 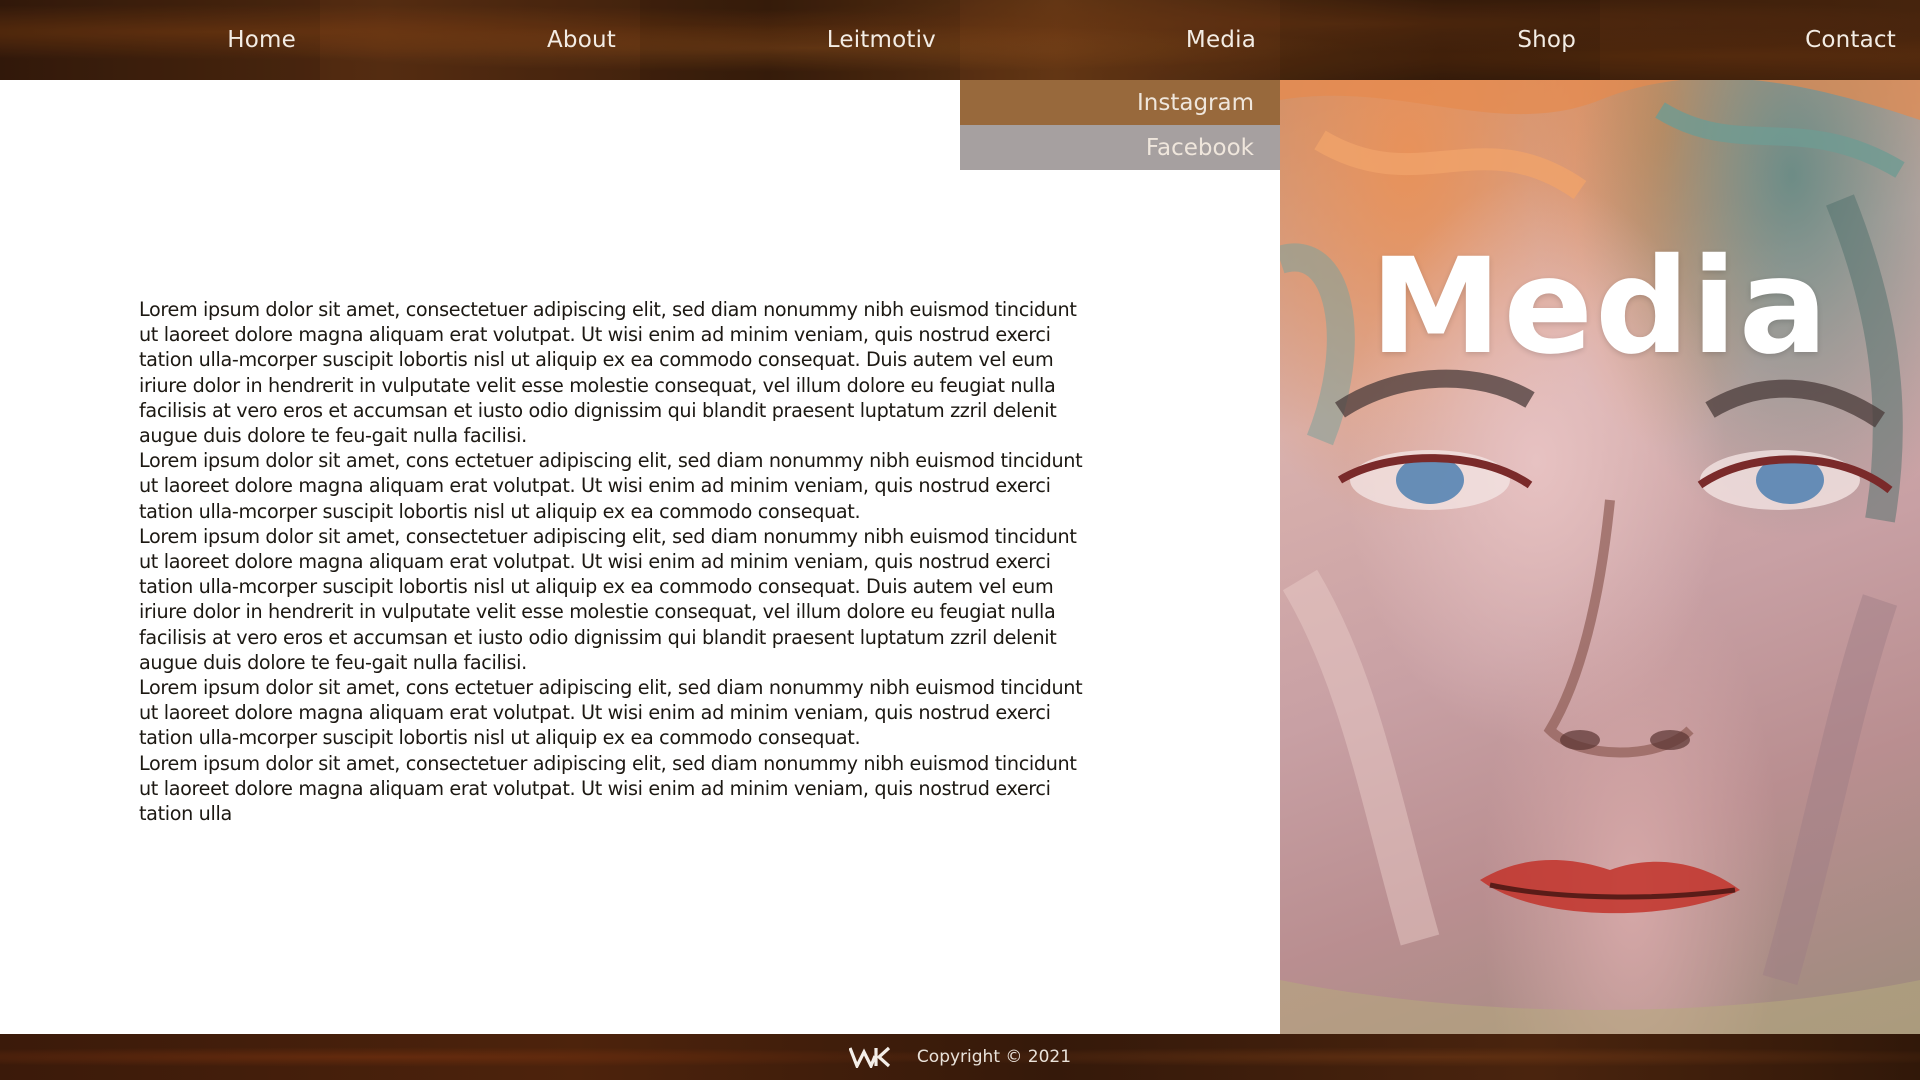 I want to click on nav-item-label: Home, so click(x=261, y=40).